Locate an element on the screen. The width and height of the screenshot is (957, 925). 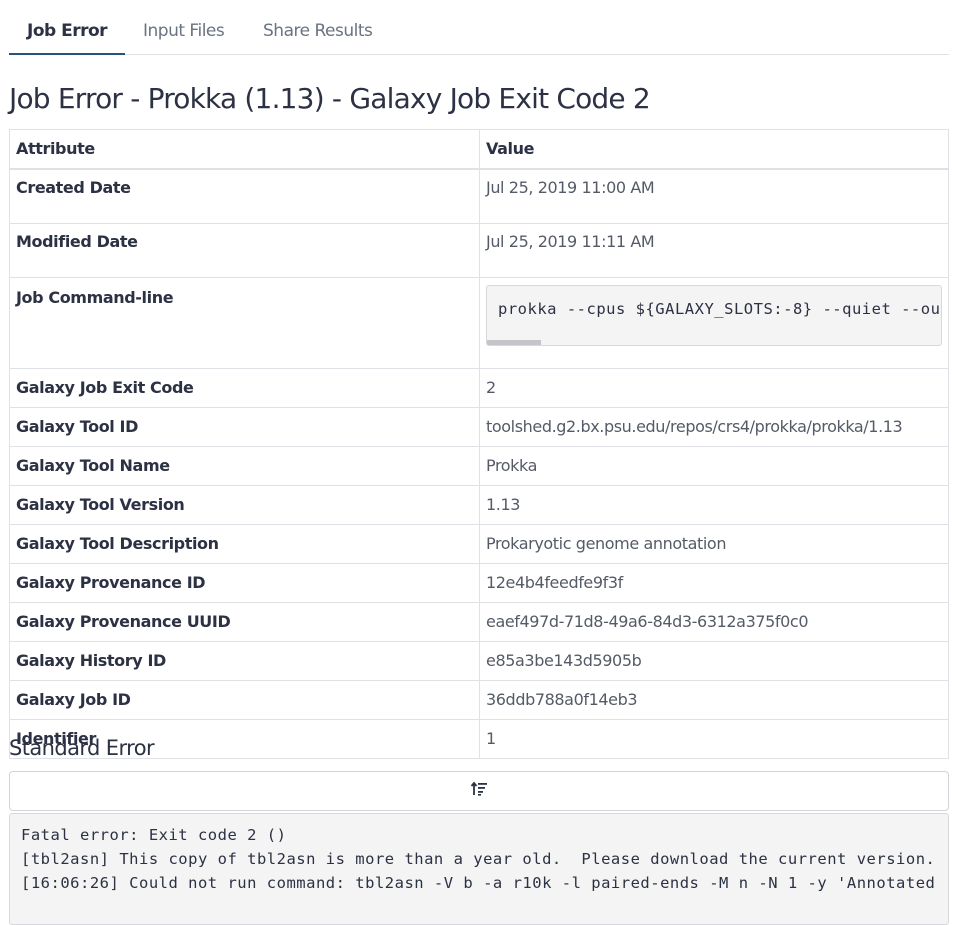
table-row: Galaxy Job Exit Code 2 is located at coordinates (479, 388).